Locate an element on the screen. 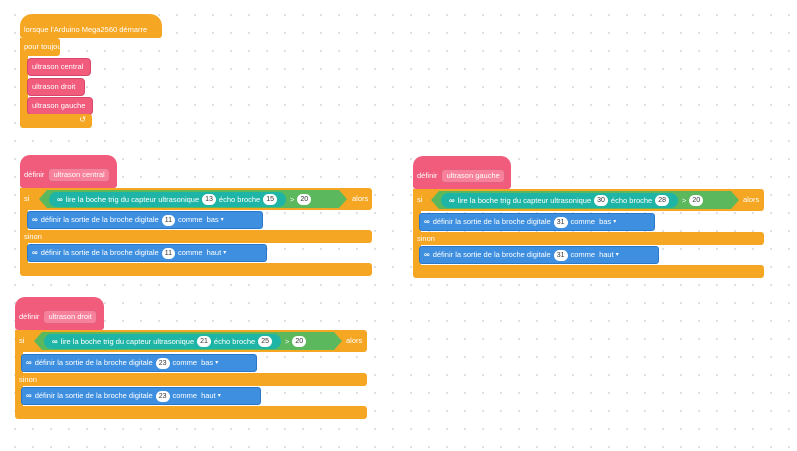 The height and width of the screenshot is (451, 797). echo-pin-input: 28 is located at coordinates (662, 200).